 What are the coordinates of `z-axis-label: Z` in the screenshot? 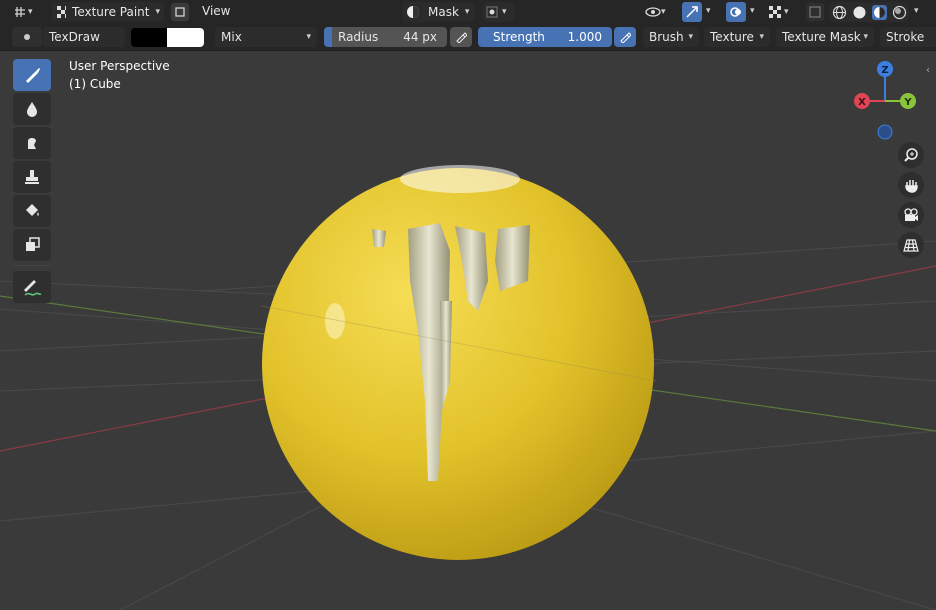 It's located at (884, 70).